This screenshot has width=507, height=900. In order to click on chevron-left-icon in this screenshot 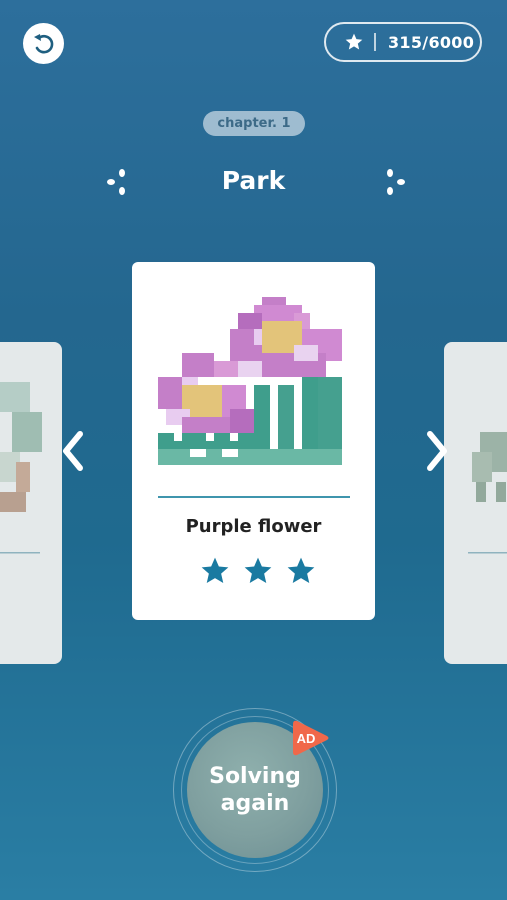, I will do `click(73, 451)`.